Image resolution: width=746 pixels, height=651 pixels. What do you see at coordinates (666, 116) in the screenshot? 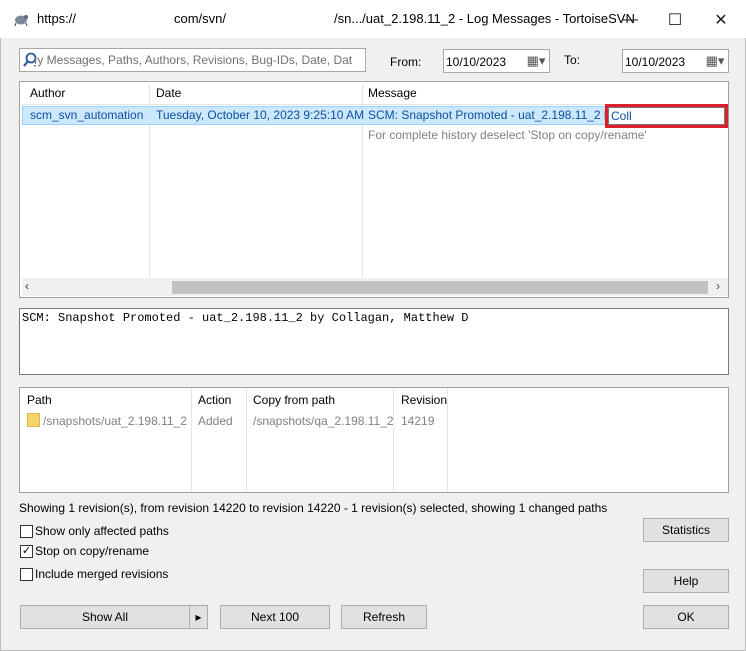
I see `highlight-box` at bounding box center [666, 116].